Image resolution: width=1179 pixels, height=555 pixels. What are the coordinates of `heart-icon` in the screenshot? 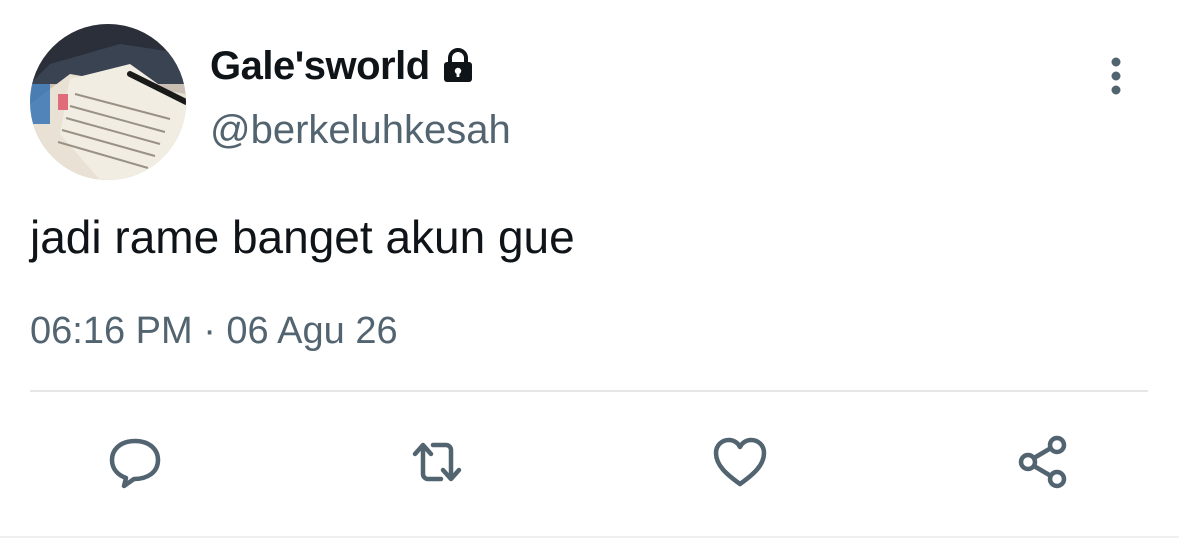 It's located at (740, 462).